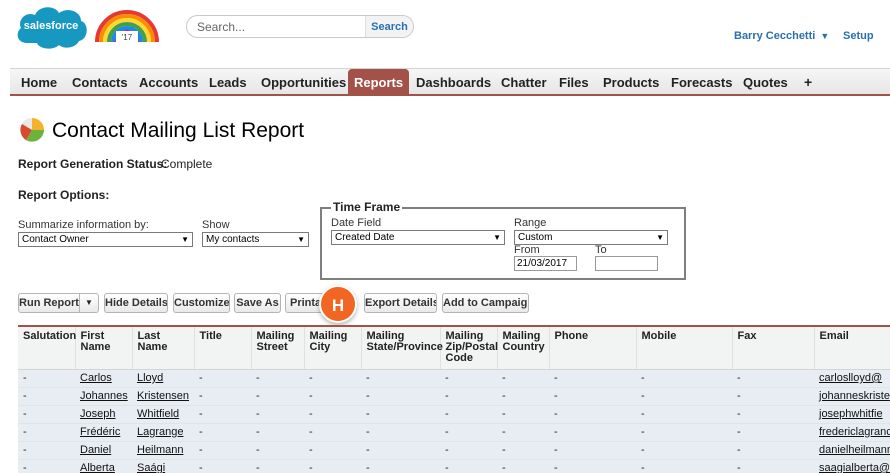 This screenshot has height=473, width=890. I want to click on customize-button: Customize, so click(201, 303).